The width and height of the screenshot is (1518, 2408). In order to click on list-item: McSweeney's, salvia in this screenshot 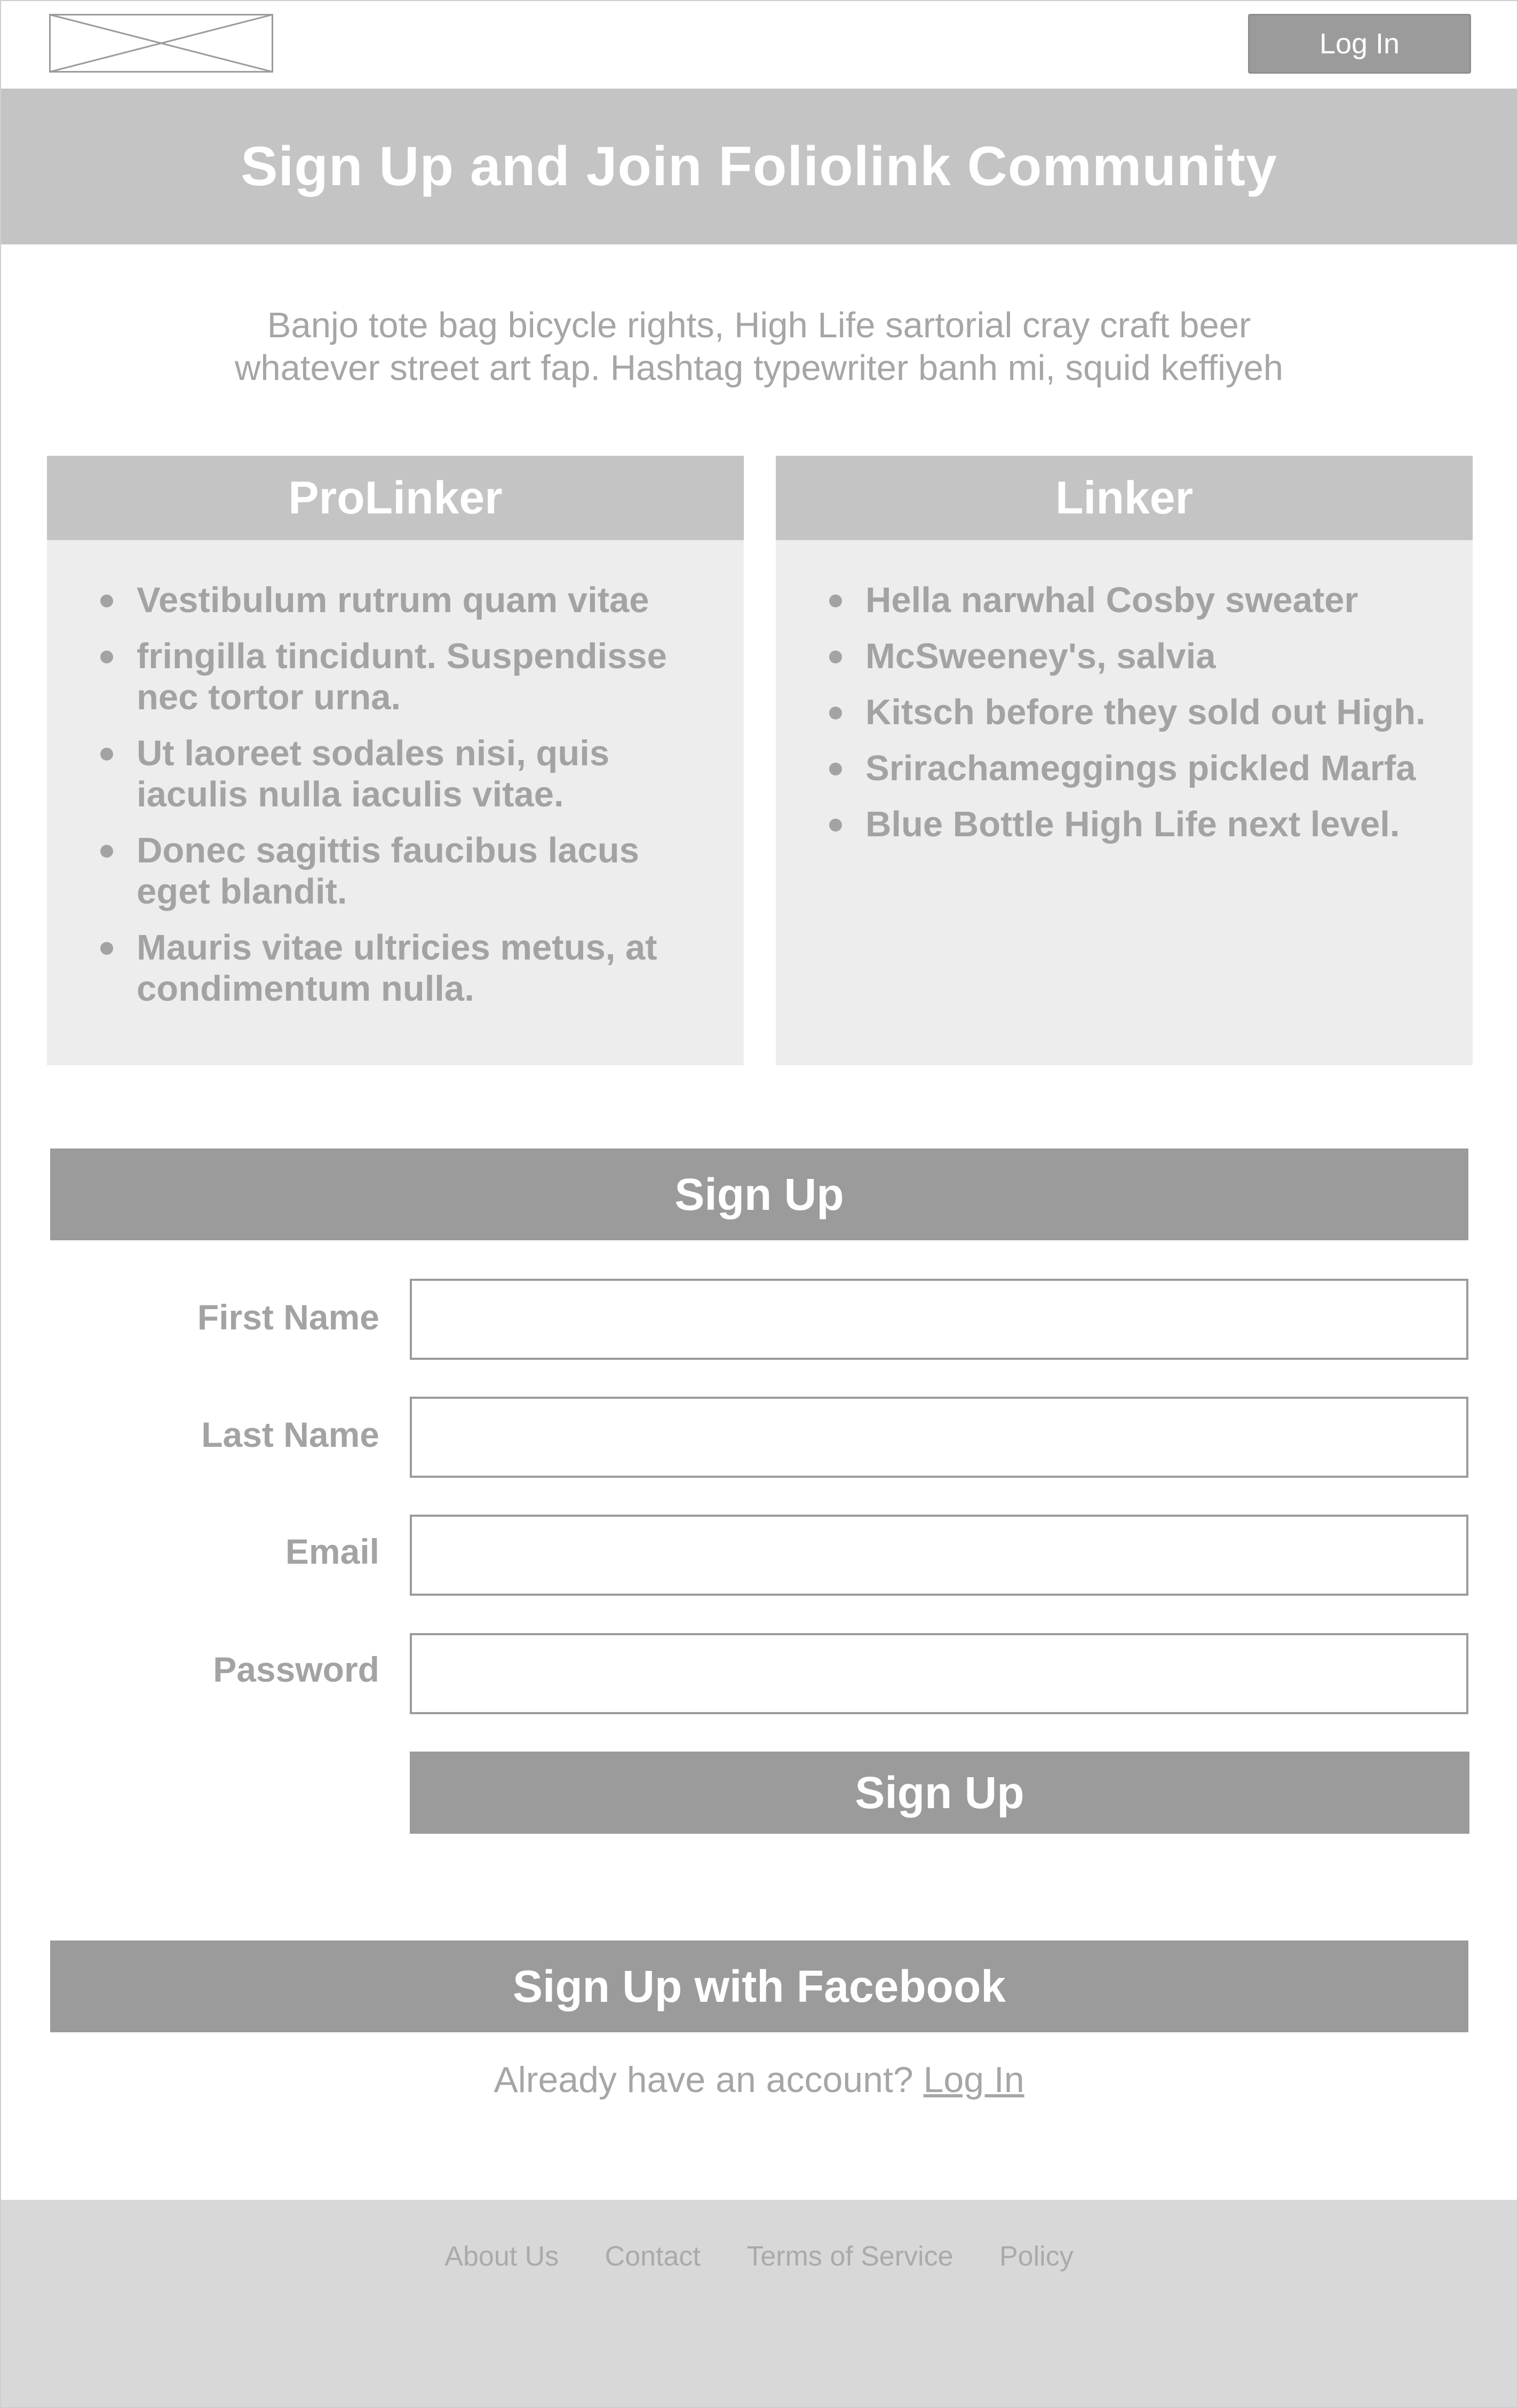, I will do `click(1133, 656)`.